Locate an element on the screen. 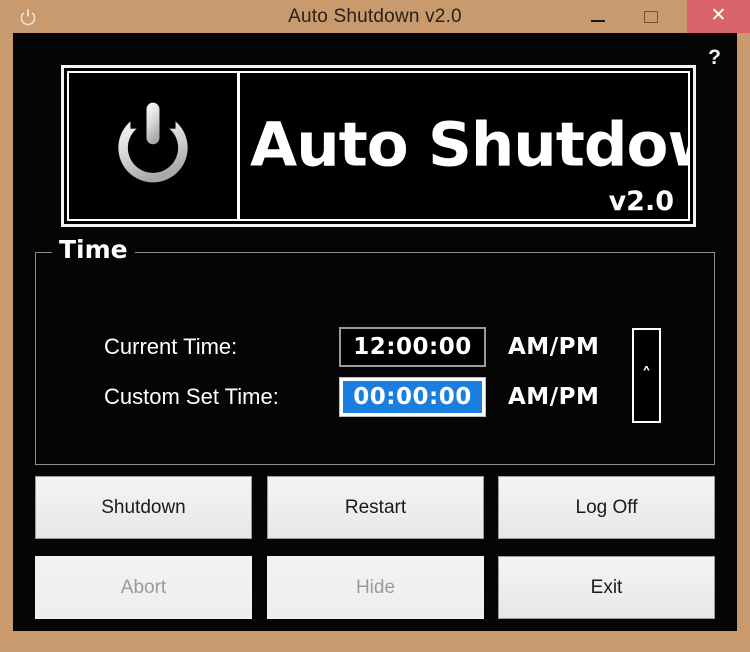 Image resolution: width=750 pixels, height=652 pixels. log-off-button: Log Off is located at coordinates (606, 507).